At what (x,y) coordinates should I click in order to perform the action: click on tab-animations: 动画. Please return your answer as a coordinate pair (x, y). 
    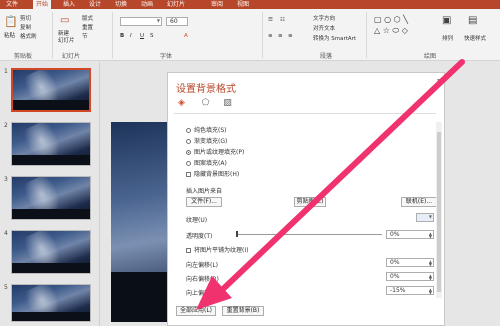
    Looking at the image, I should click on (147, 4).